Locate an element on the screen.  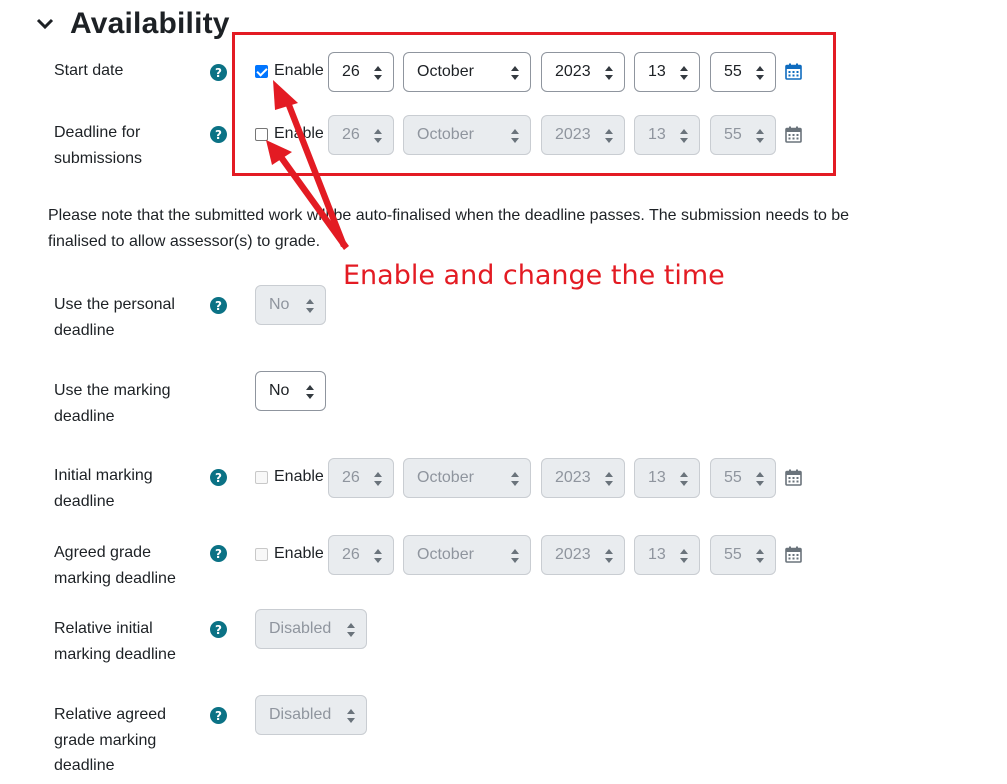
personal-deadline-select: No is located at coordinates (290, 305).